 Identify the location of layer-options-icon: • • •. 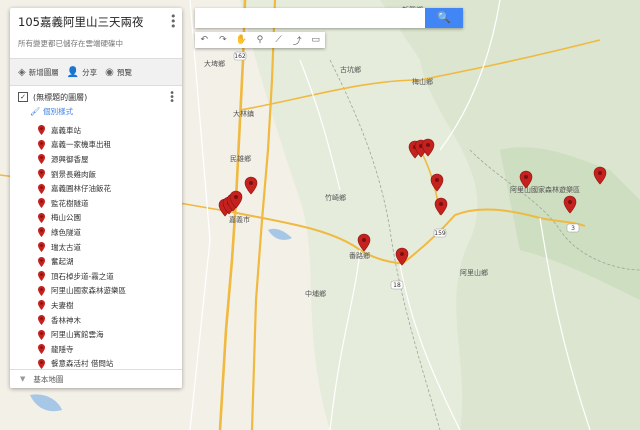
(172, 98).